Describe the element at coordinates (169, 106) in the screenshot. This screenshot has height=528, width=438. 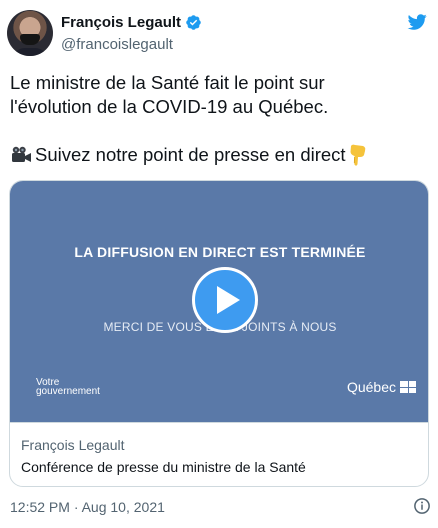
I see `tweet-text-line-2: l'évolution de la COVID-19 au Québec.` at that location.